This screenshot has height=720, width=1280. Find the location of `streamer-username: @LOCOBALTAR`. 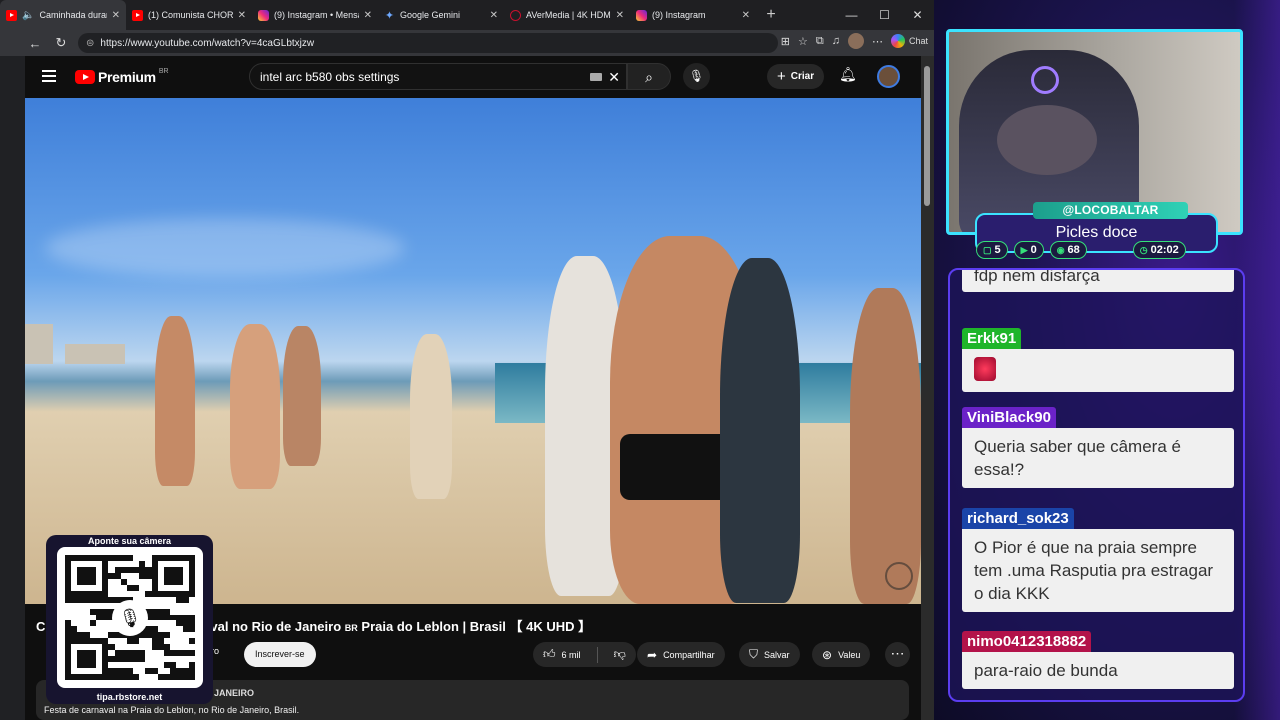

streamer-username: @LOCOBALTAR is located at coordinates (1110, 210).